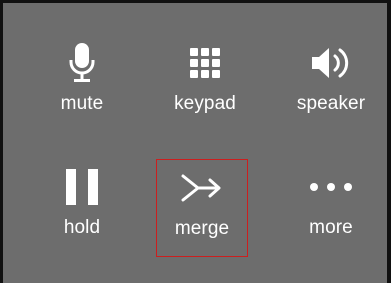 This screenshot has height=283, width=391. Describe the element at coordinates (331, 187) in the screenshot. I see `more-dots-icon` at that location.